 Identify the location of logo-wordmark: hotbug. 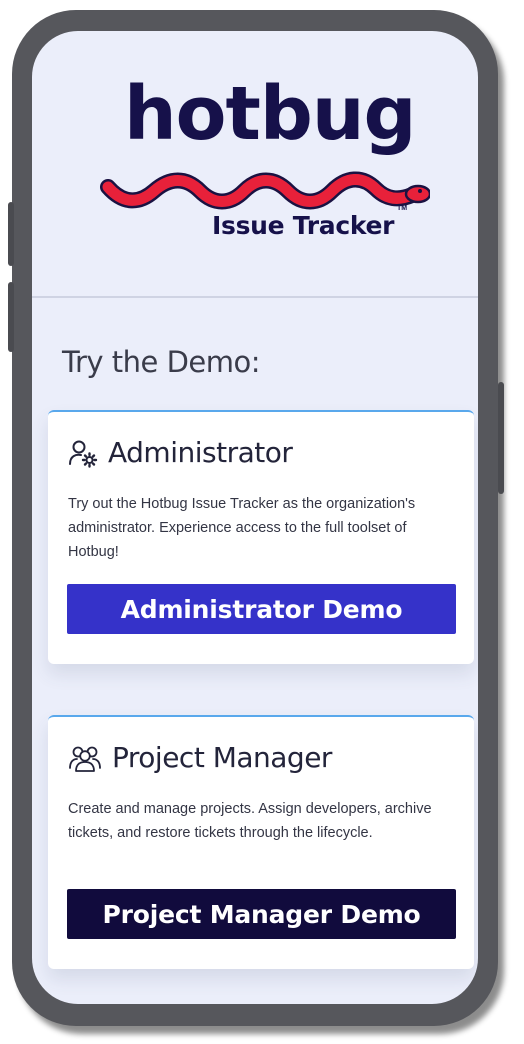
(270, 114).